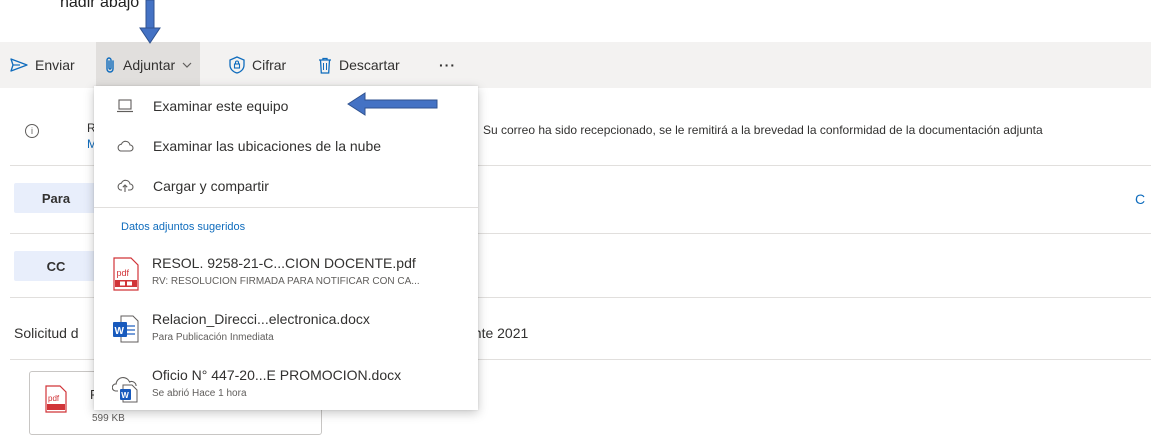 The width and height of the screenshot is (1151, 435). I want to click on encrypt-label: Cifrar, so click(269, 65).